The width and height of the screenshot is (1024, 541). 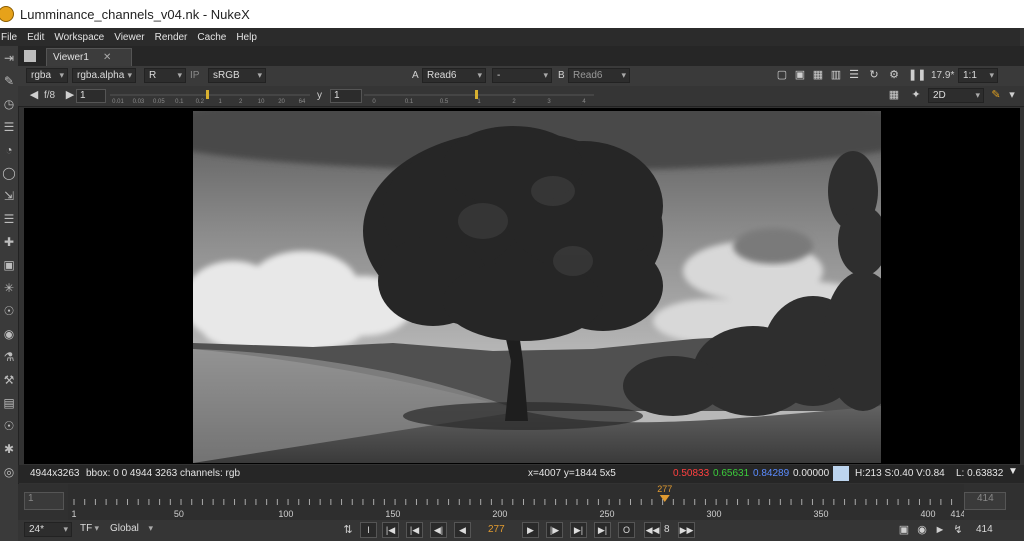 I want to click on region-icon: ▣, so click(x=800, y=75).